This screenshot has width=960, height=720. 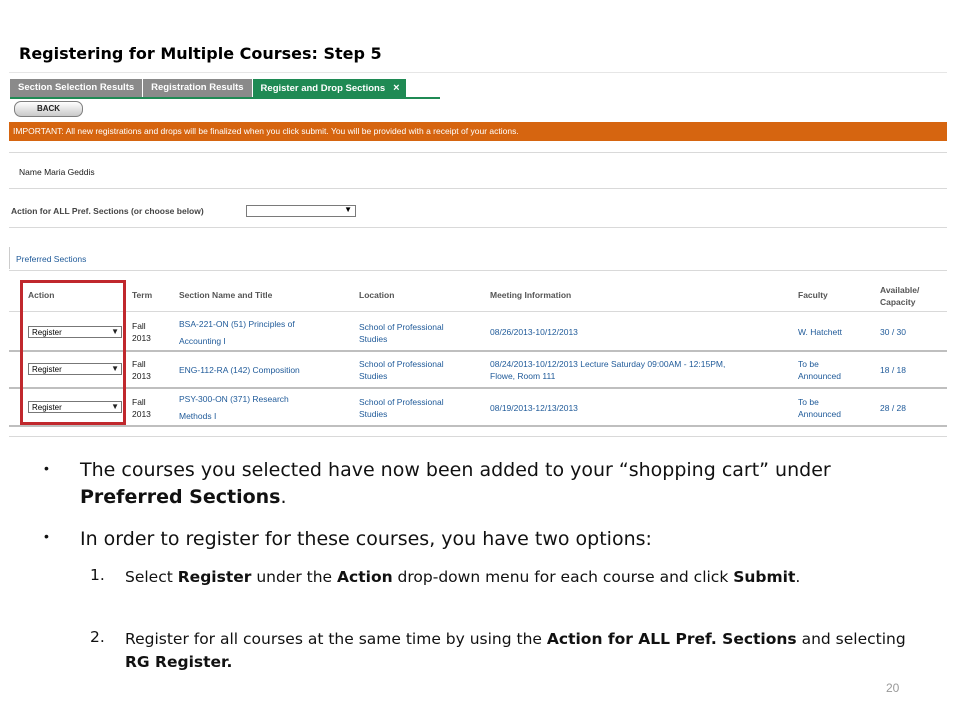 I want to click on faculty-cell: W. Hatchett, so click(x=820, y=332).